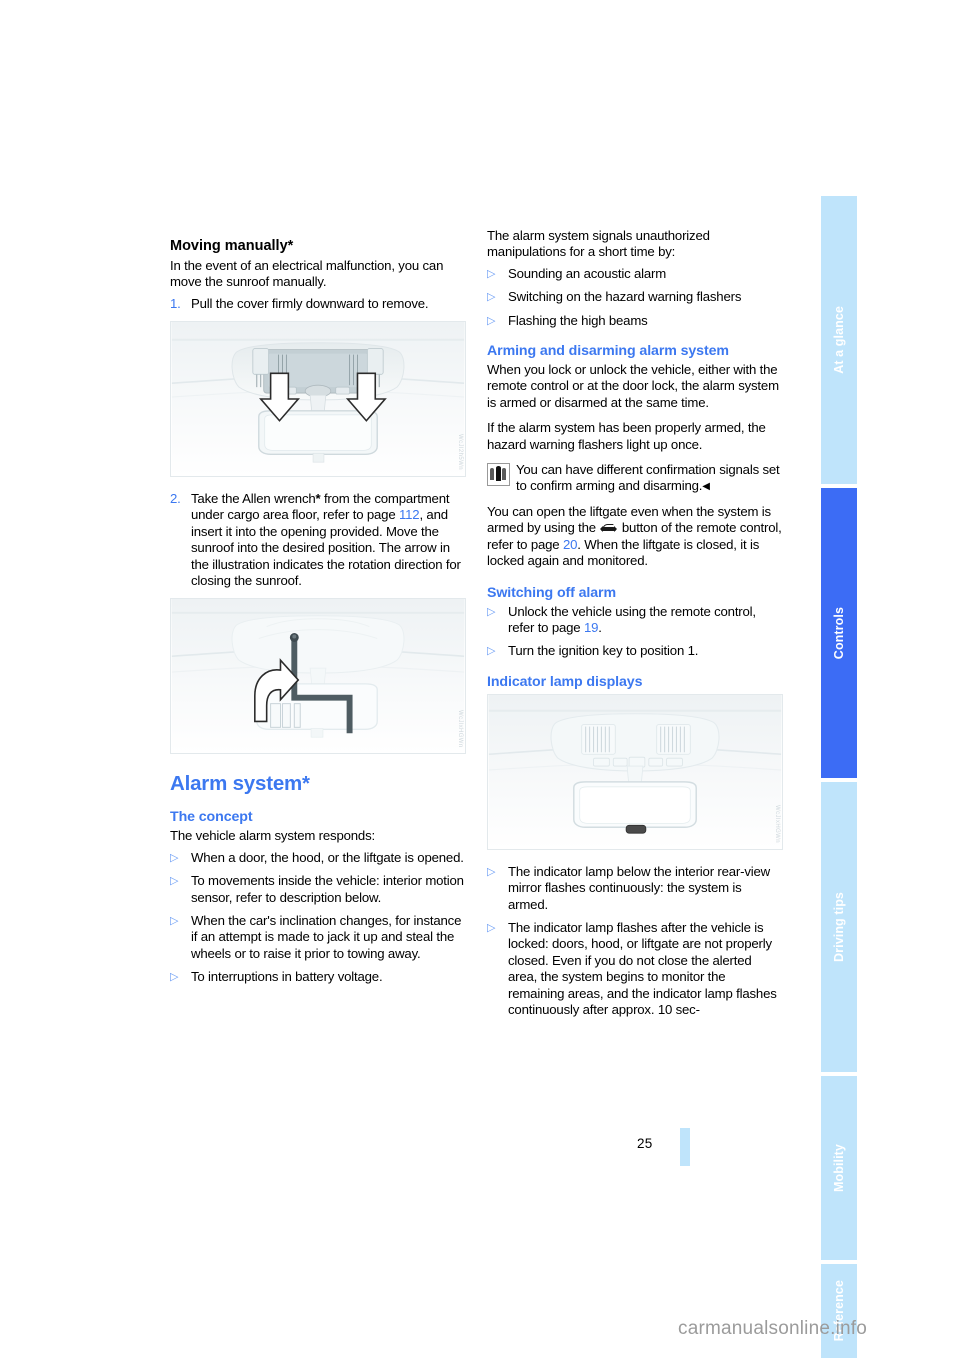 The width and height of the screenshot is (960, 1358). What do you see at coordinates (551, 592) in the screenshot?
I see `heading-switching-off-alarm: Switching off alarm` at bounding box center [551, 592].